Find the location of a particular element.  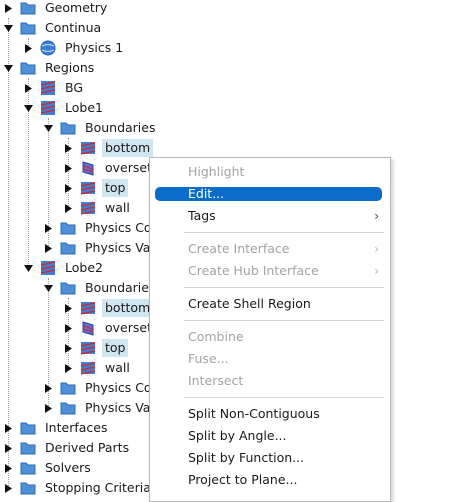

tree-item-regions: Regions is located at coordinates (50, 68).